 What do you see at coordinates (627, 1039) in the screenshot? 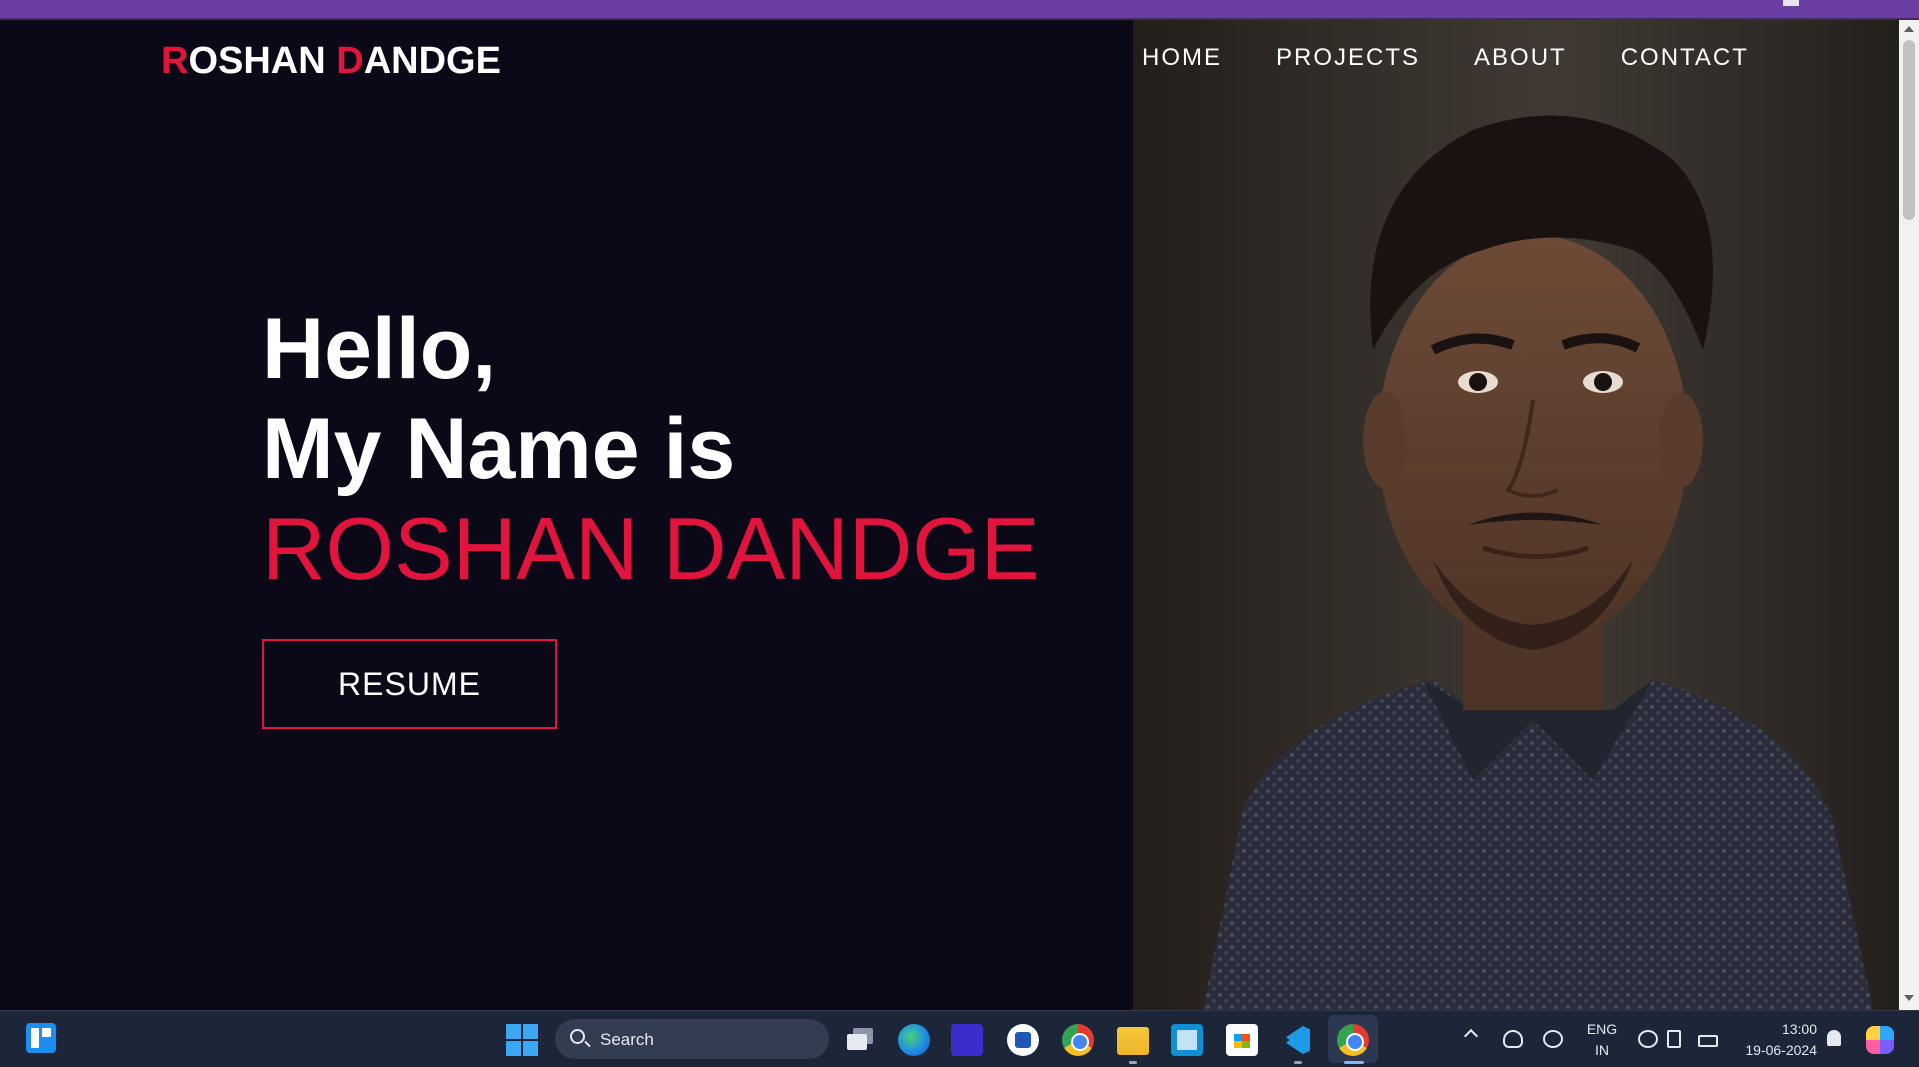
I see `search-placeholder: Search` at bounding box center [627, 1039].